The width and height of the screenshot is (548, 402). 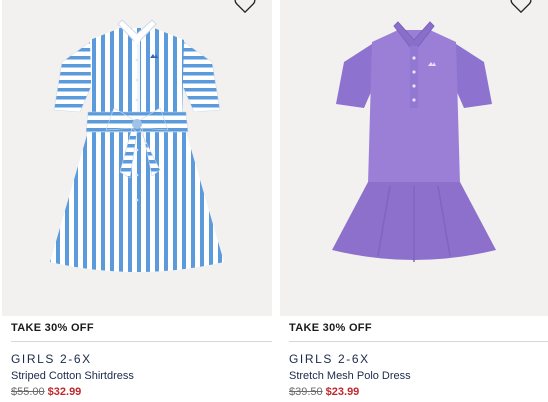 I want to click on product-name-link: Striped Cotton Shirtdress, so click(x=72, y=376).